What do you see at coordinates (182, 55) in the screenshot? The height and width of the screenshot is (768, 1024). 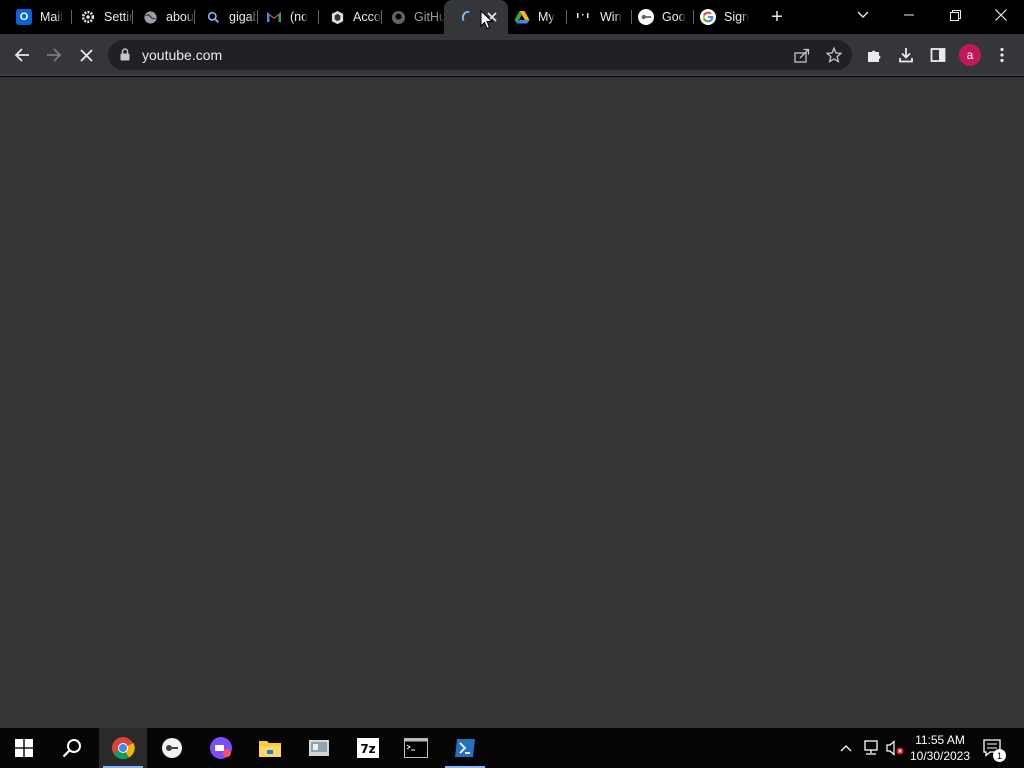 I see `url-text: youtube.com` at bounding box center [182, 55].